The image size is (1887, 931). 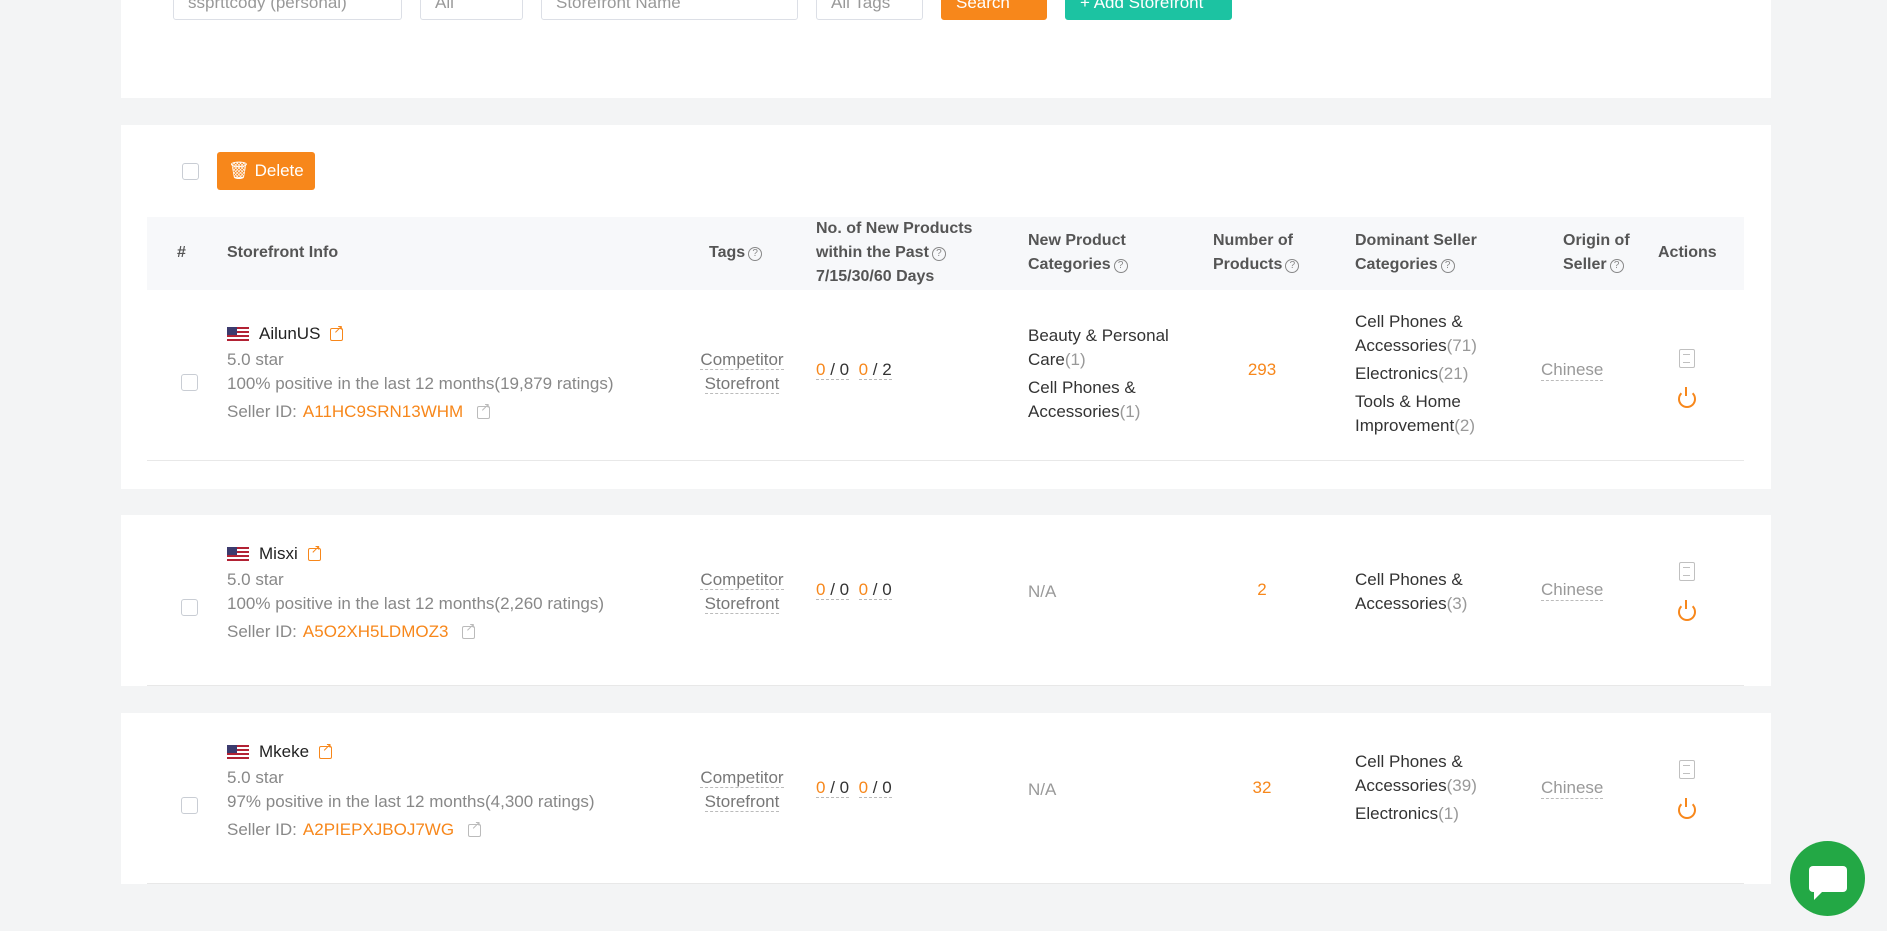 I want to click on trash-icon: 🗑, so click(x=239, y=170).